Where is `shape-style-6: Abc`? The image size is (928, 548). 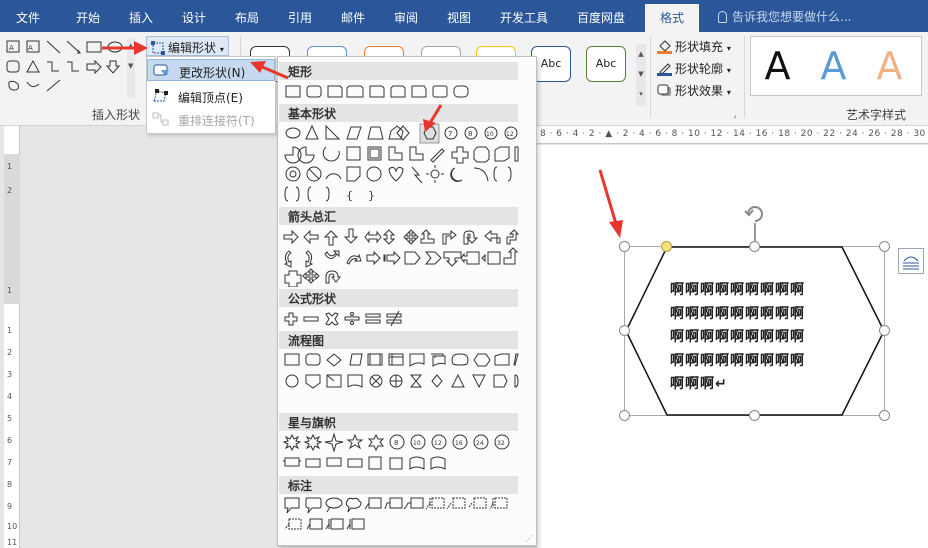
shape-style-6: Abc is located at coordinates (551, 64).